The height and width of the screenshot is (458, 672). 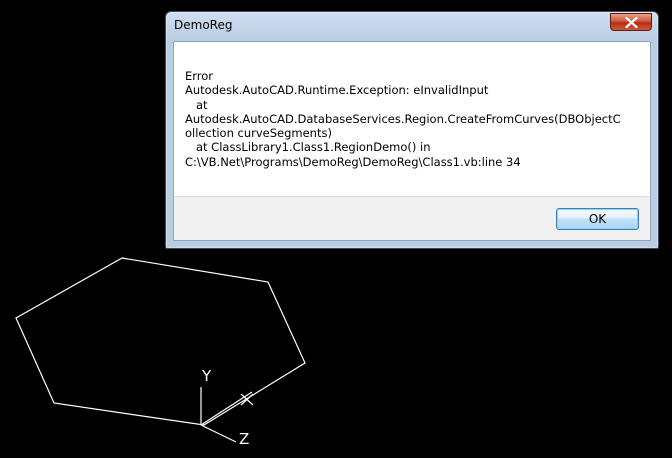 I want to click on ok-button: OK, so click(x=597, y=219).